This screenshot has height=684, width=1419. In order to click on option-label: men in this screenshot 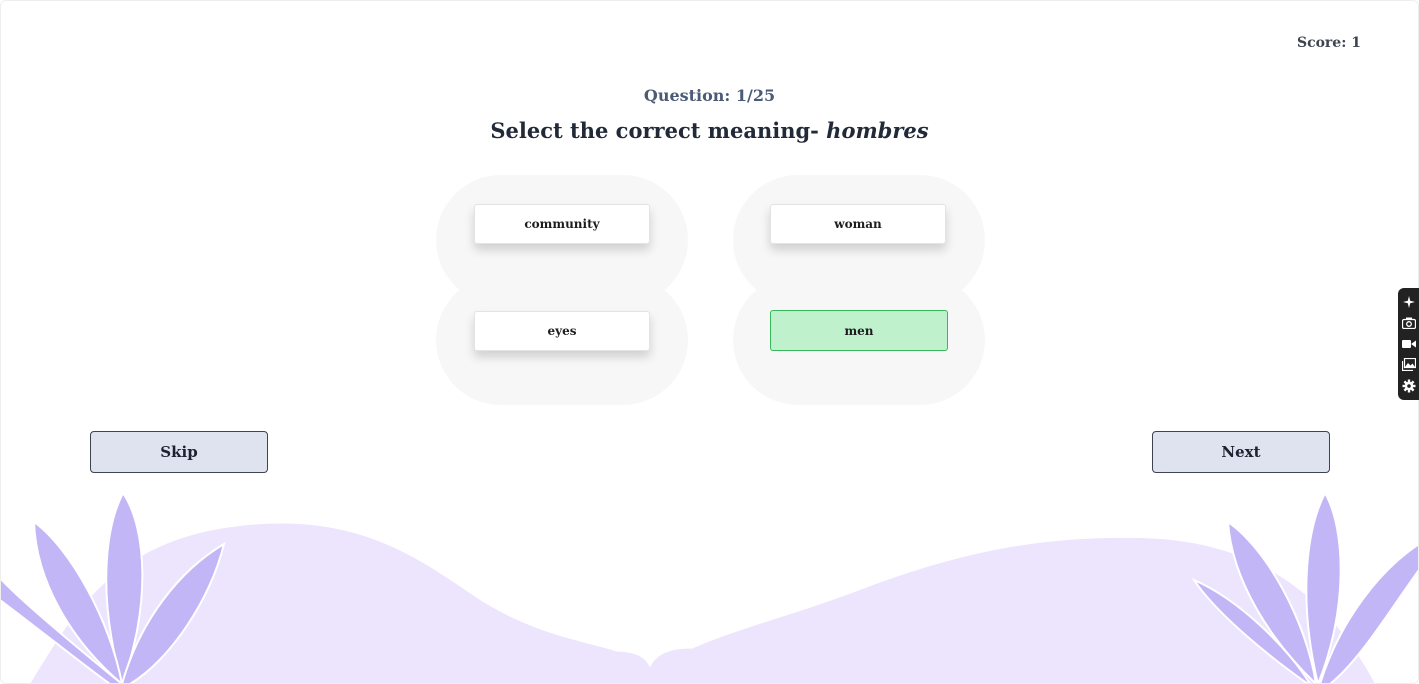, I will do `click(859, 330)`.